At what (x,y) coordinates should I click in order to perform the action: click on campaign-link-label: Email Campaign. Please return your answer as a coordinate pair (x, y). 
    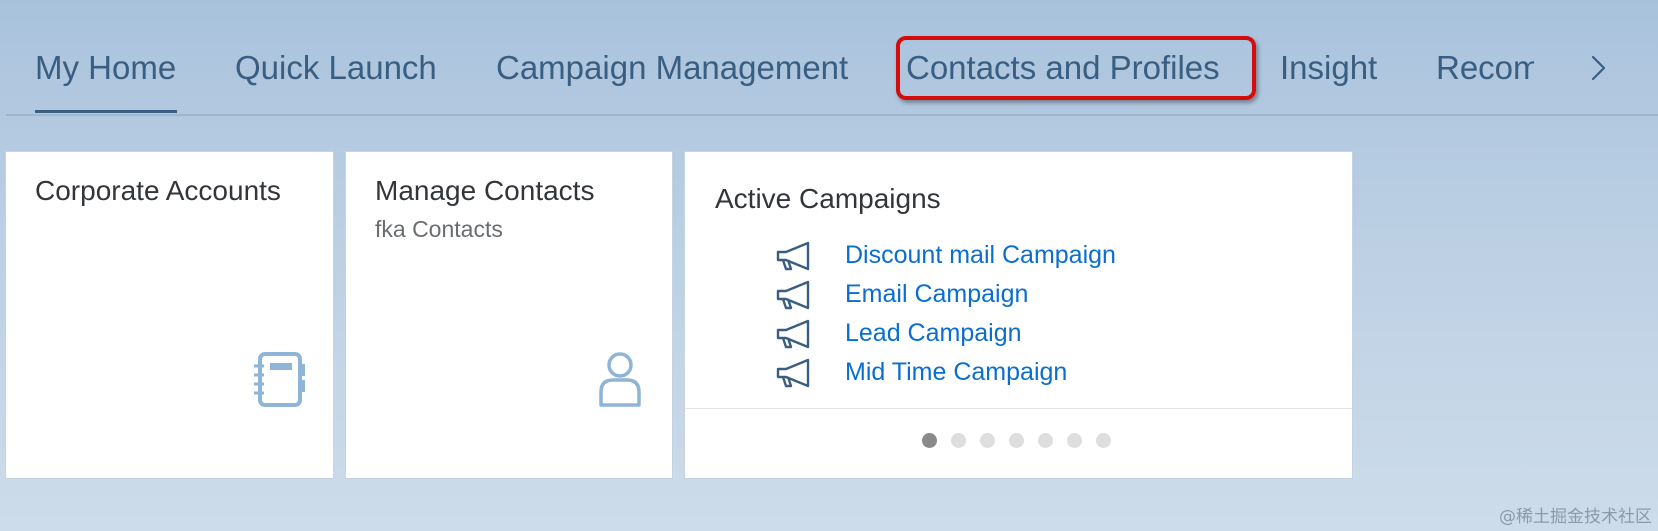
    Looking at the image, I should click on (936, 294).